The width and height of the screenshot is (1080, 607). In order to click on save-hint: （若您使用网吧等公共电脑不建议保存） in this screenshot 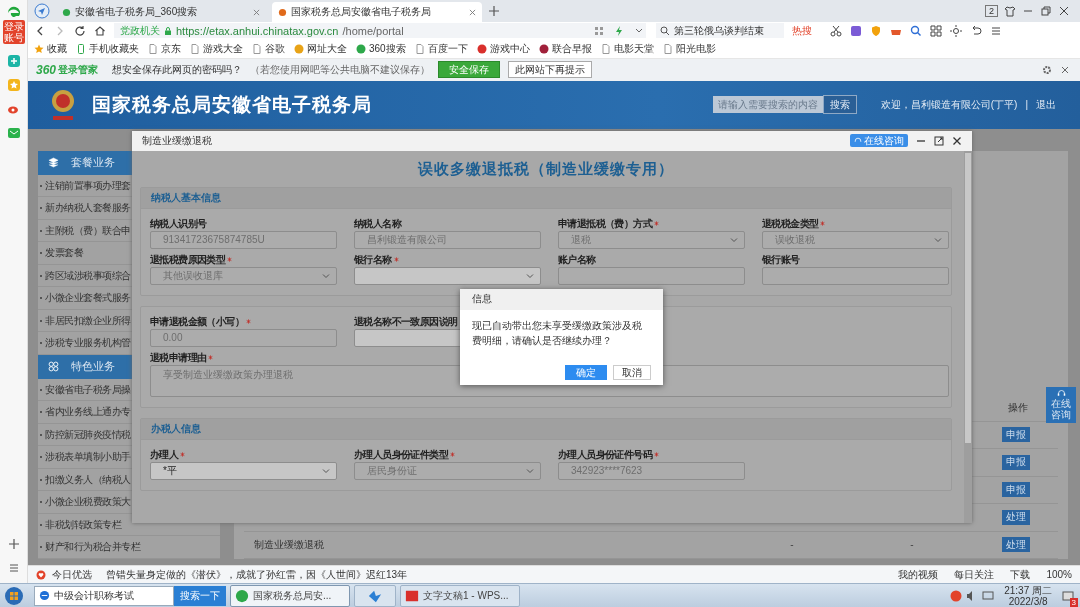, I will do `click(340, 69)`.